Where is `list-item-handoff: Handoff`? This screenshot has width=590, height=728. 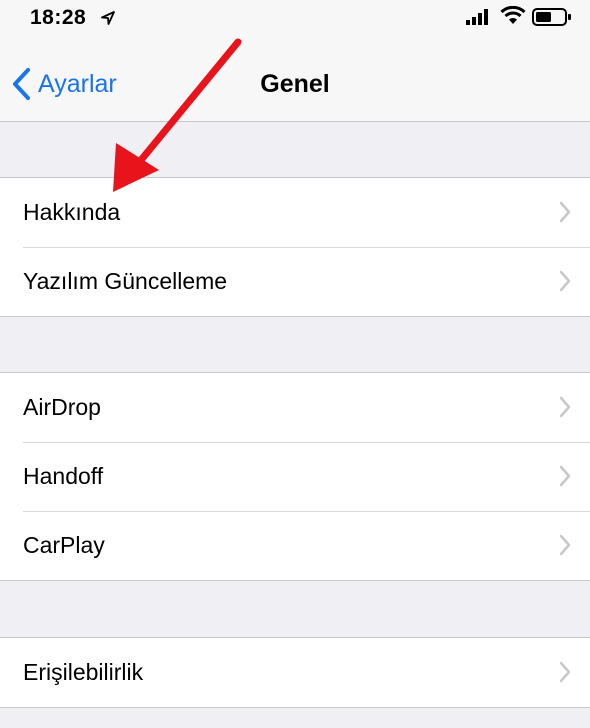
list-item-handoff: Handoff is located at coordinates (295, 476).